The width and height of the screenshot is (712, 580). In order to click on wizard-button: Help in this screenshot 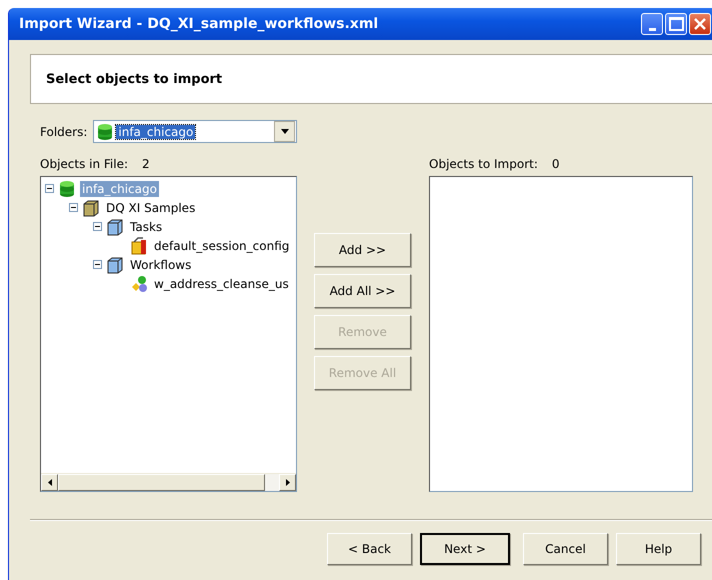, I will do `click(658, 549)`.